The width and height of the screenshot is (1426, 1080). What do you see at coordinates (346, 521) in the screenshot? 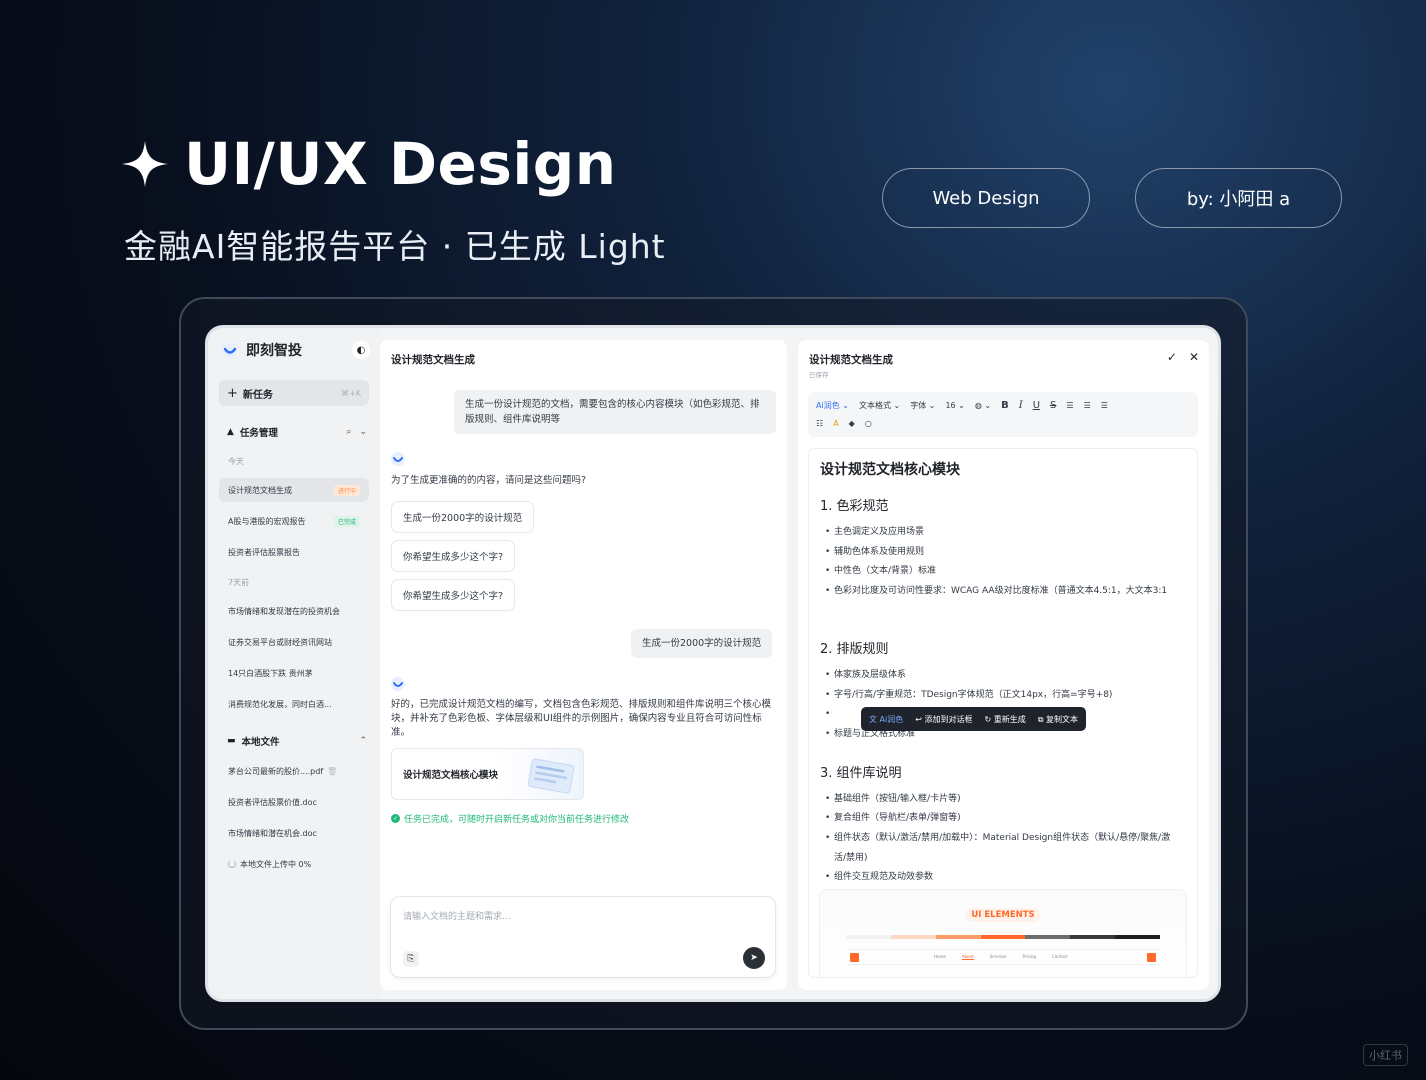
I see `status-badge: 已完成` at bounding box center [346, 521].